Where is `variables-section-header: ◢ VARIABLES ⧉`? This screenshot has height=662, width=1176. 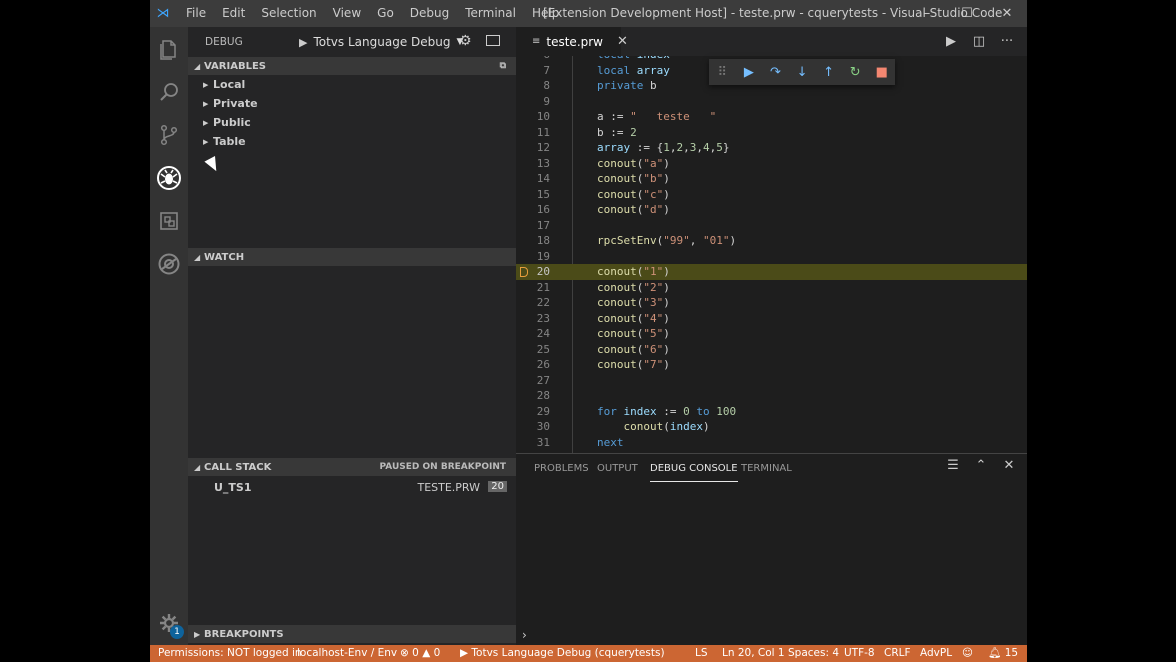
variables-section-header: ◢ VARIABLES ⧉ is located at coordinates (352, 66).